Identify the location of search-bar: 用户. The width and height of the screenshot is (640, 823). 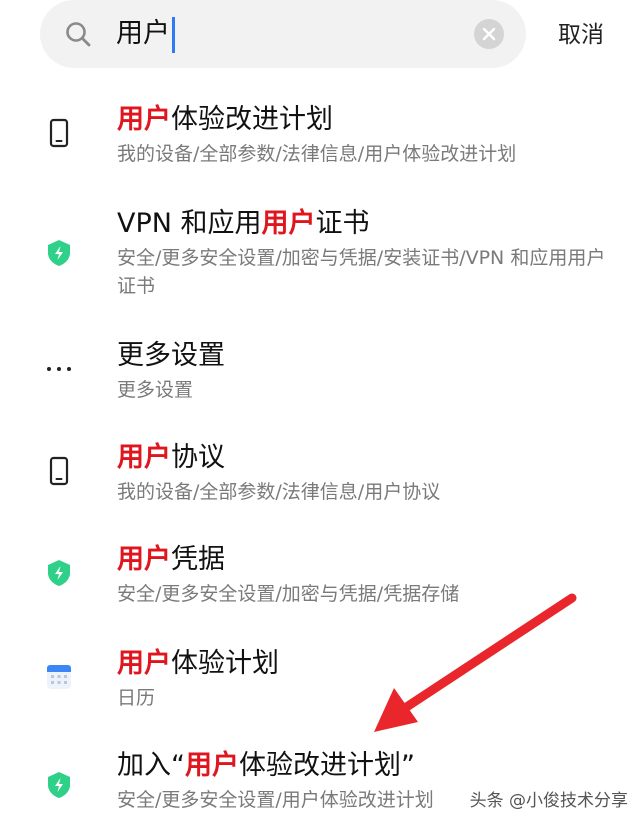
(283, 34).